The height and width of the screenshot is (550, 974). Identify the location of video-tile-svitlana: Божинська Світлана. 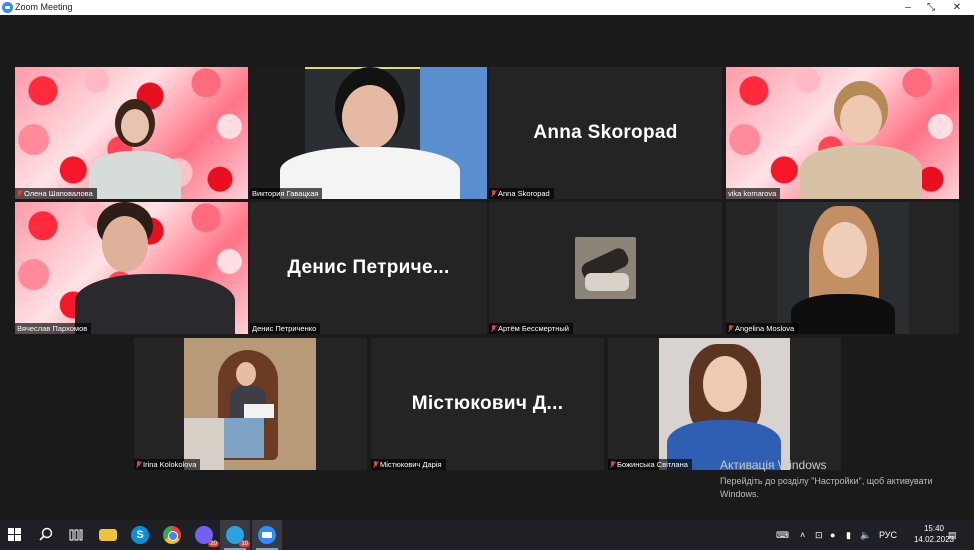
(724, 404).